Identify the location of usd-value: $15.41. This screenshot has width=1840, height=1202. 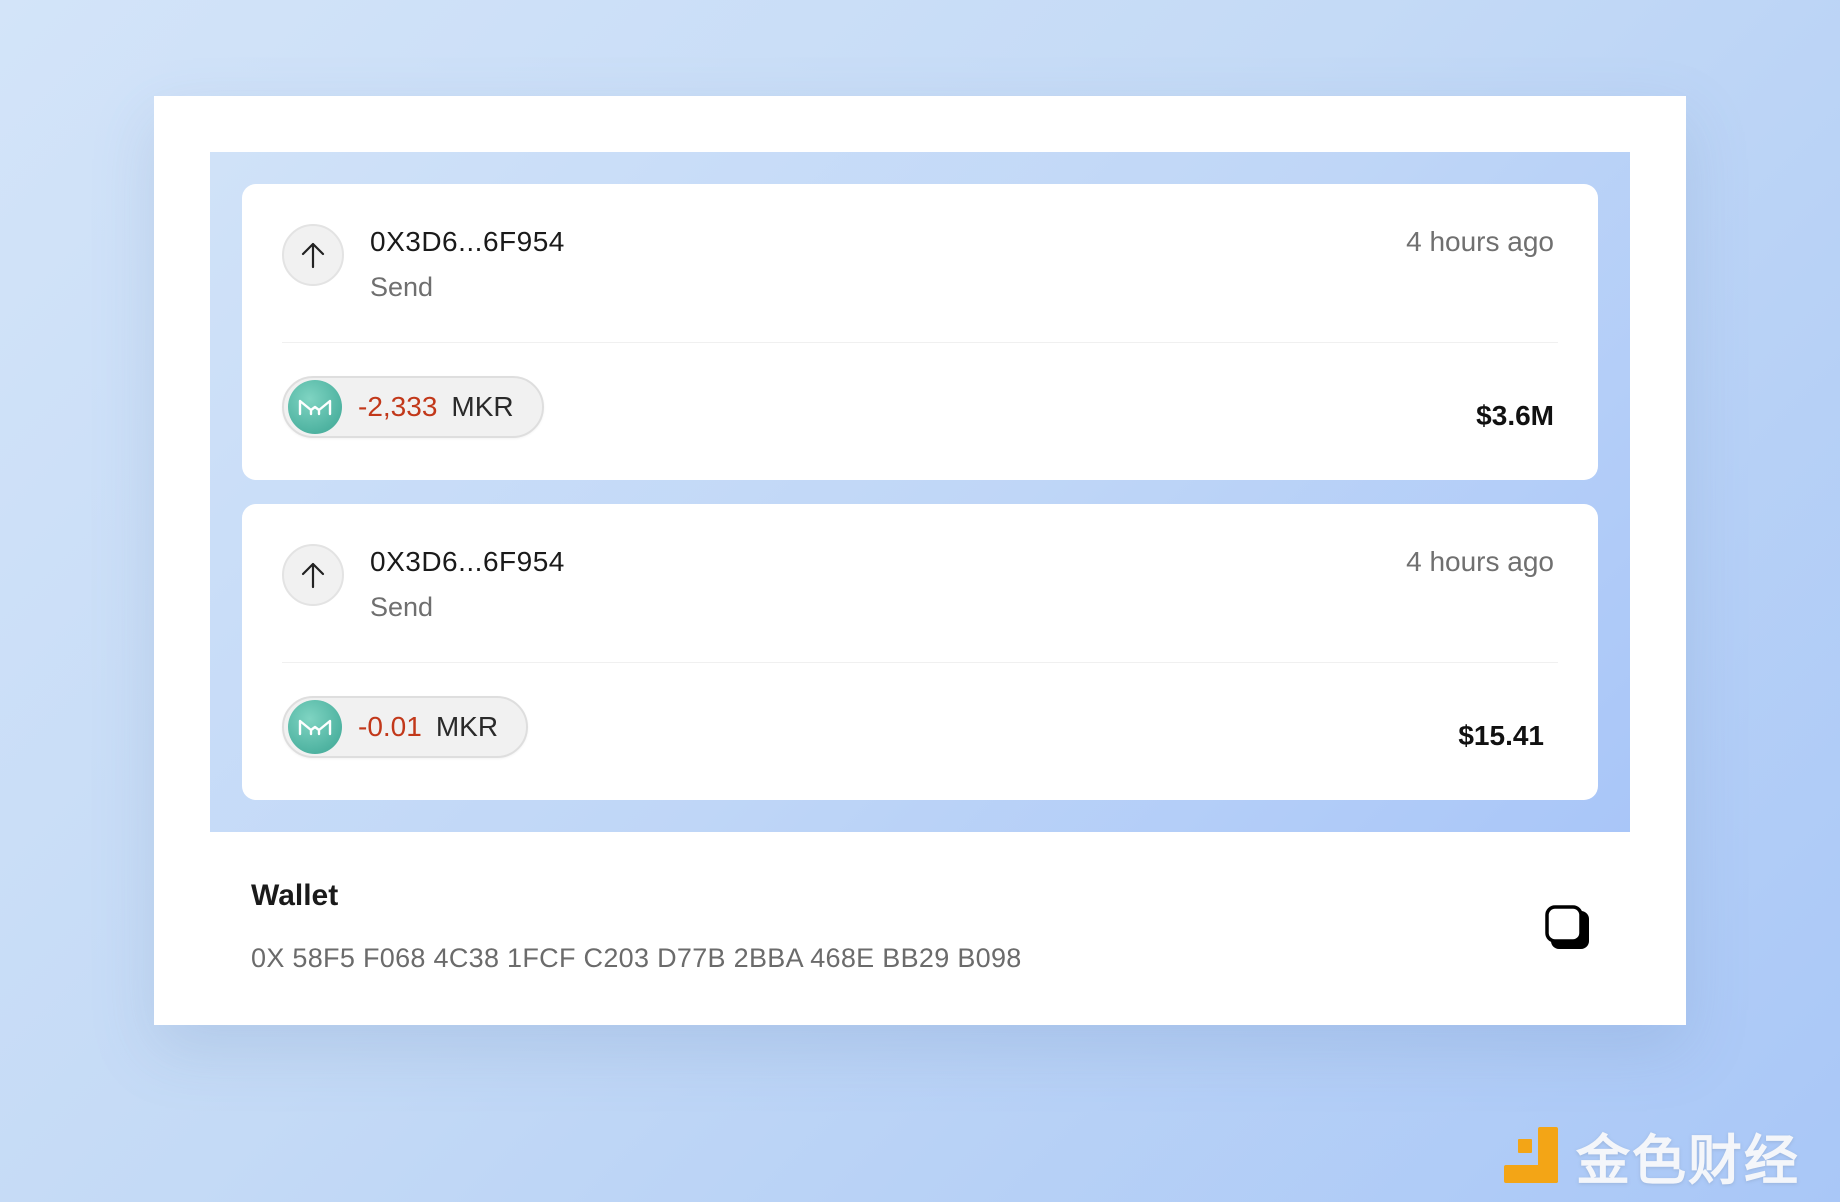
(1501, 735).